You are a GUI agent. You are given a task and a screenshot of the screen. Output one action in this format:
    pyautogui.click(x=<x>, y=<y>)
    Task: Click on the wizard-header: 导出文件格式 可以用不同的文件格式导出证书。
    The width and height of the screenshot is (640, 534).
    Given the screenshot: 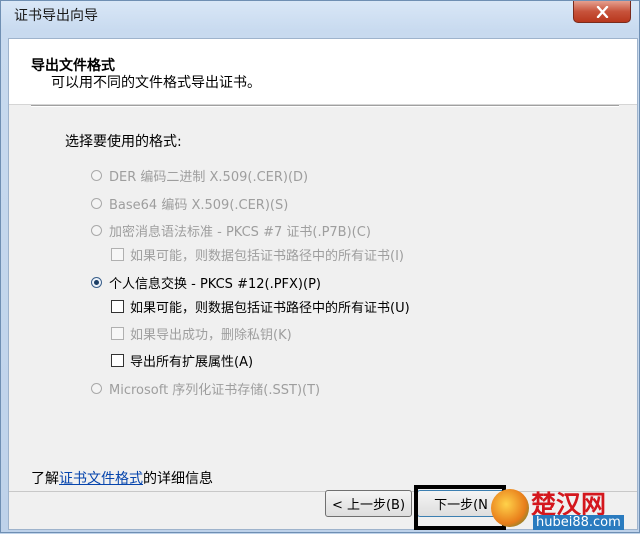 What is the action you would take?
    pyautogui.click(x=323, y=72)
    